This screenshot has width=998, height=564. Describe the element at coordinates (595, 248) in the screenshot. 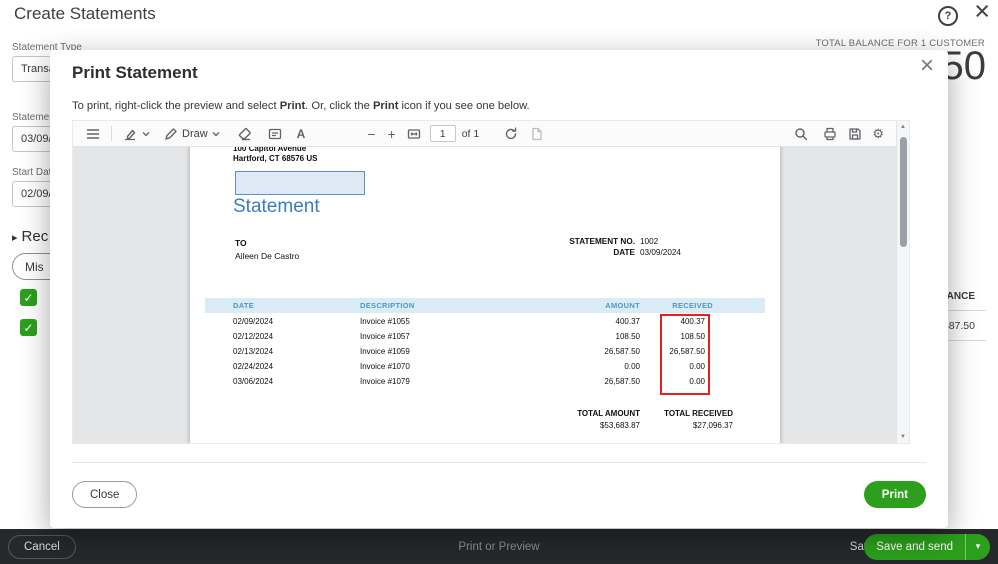

I see `statement-meta: STATEMENT NO. 1002 DATE 03/09/2024` at that location.